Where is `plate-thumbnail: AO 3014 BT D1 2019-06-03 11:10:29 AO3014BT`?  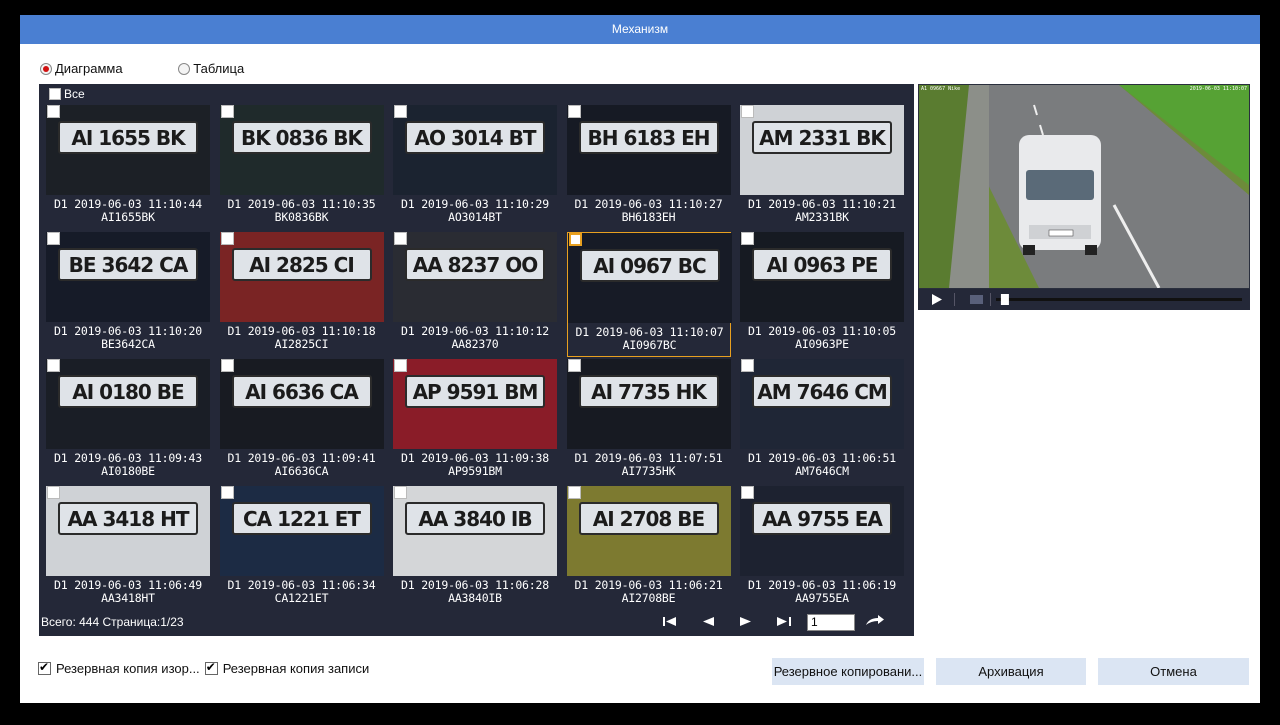 plate-thumbnail: AO 3014 BT D1 2019-06-03 11:10:29 AO3014BT is located at coordinates (475, 167).